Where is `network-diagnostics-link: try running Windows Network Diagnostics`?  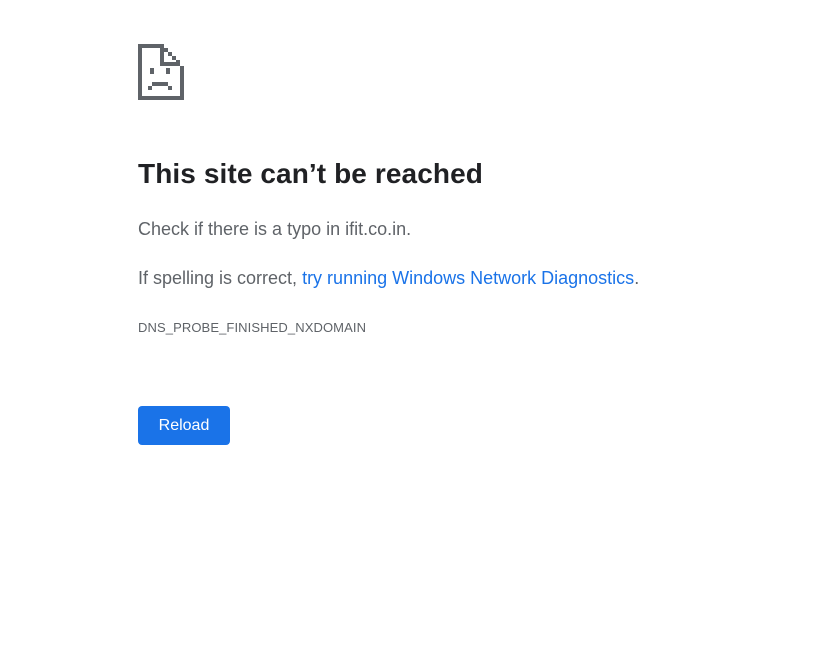
network-diagnostics-link: try running Windows Network Diagnostics is located at coordinates (468, 278).